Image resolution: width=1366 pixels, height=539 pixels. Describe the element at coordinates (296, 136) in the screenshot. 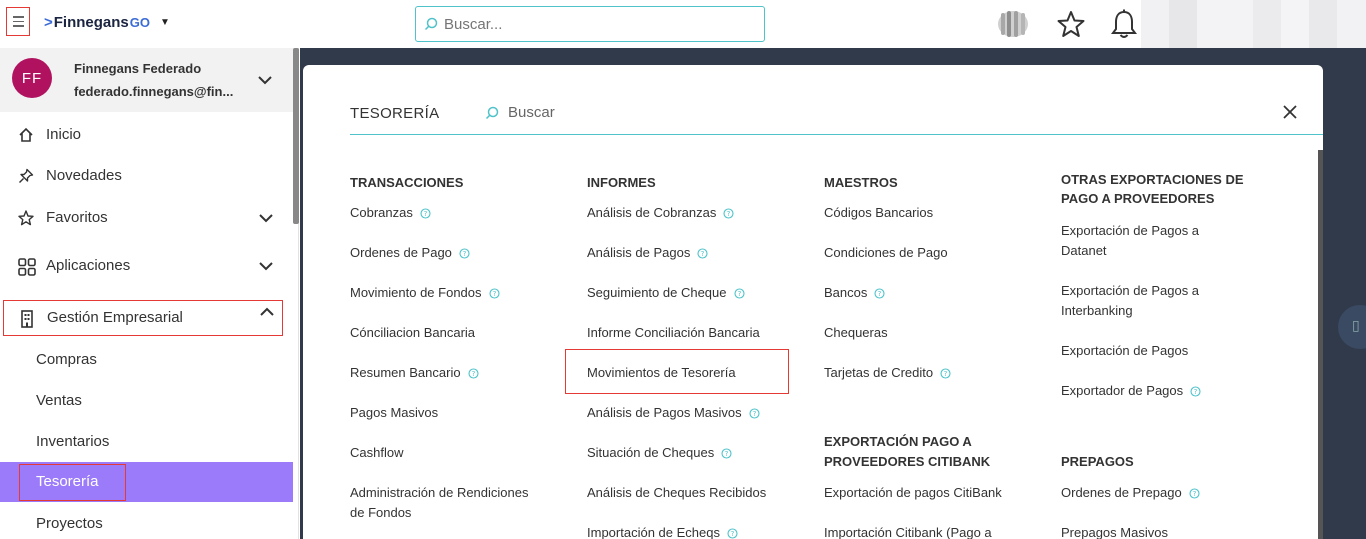

I see `sidebar-scrollbar` at that location.